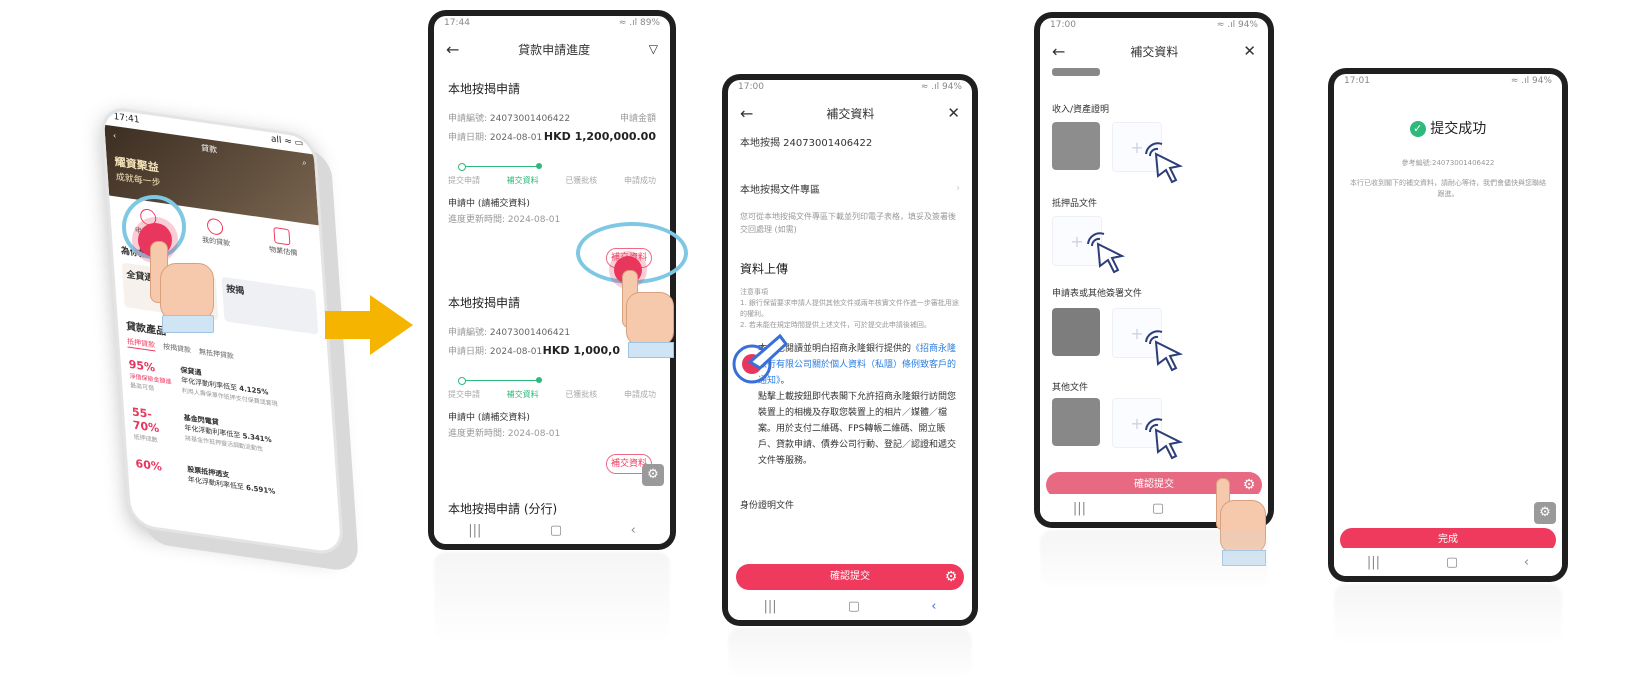  Describe the element at coordinates (1081, 110) in the screenshot. I see `section-income: 收入/資產證明` at that location.